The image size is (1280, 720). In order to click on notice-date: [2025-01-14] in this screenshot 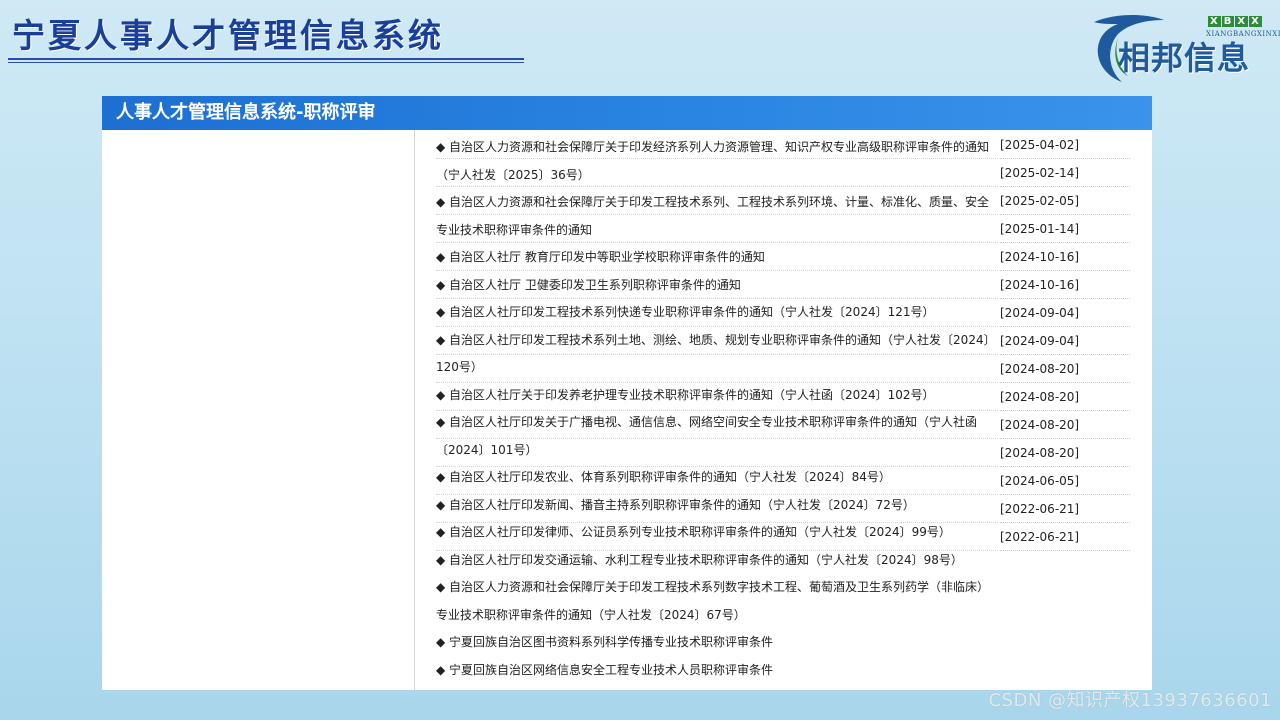, I will do `click(1065, 229)`.